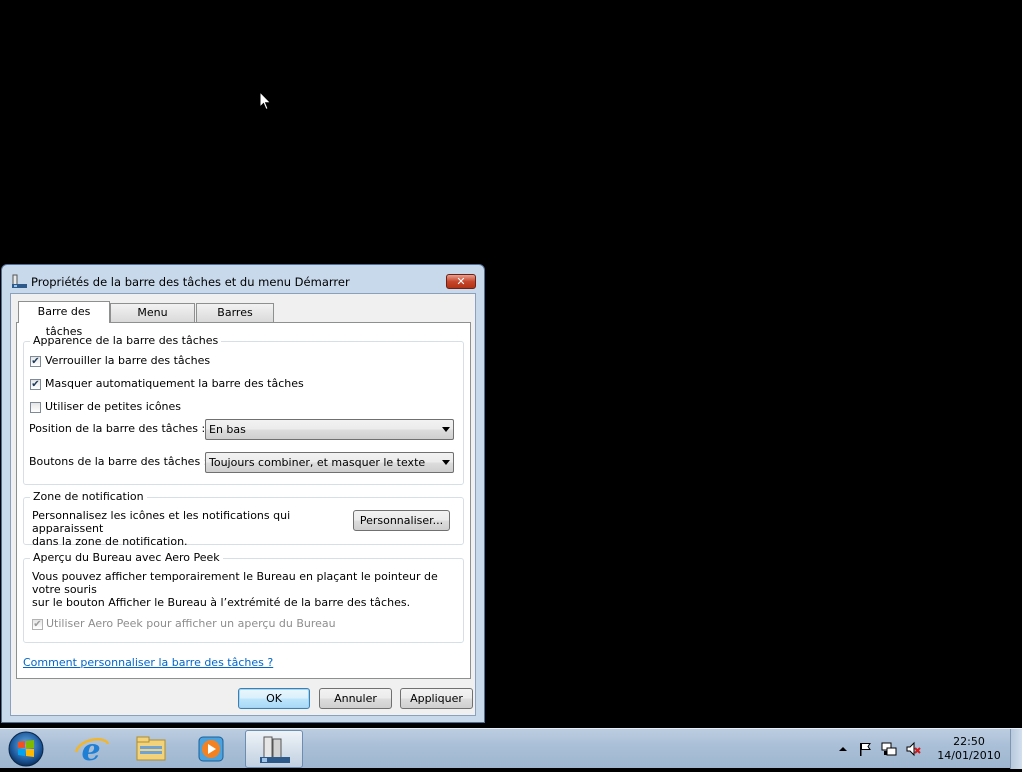 This screenshot has height=772, width=1022. What do you see at coordinates (843, 749) in the screenshot?
I see `show-hidden-icons-arrow` at bounding box center [843, 749].